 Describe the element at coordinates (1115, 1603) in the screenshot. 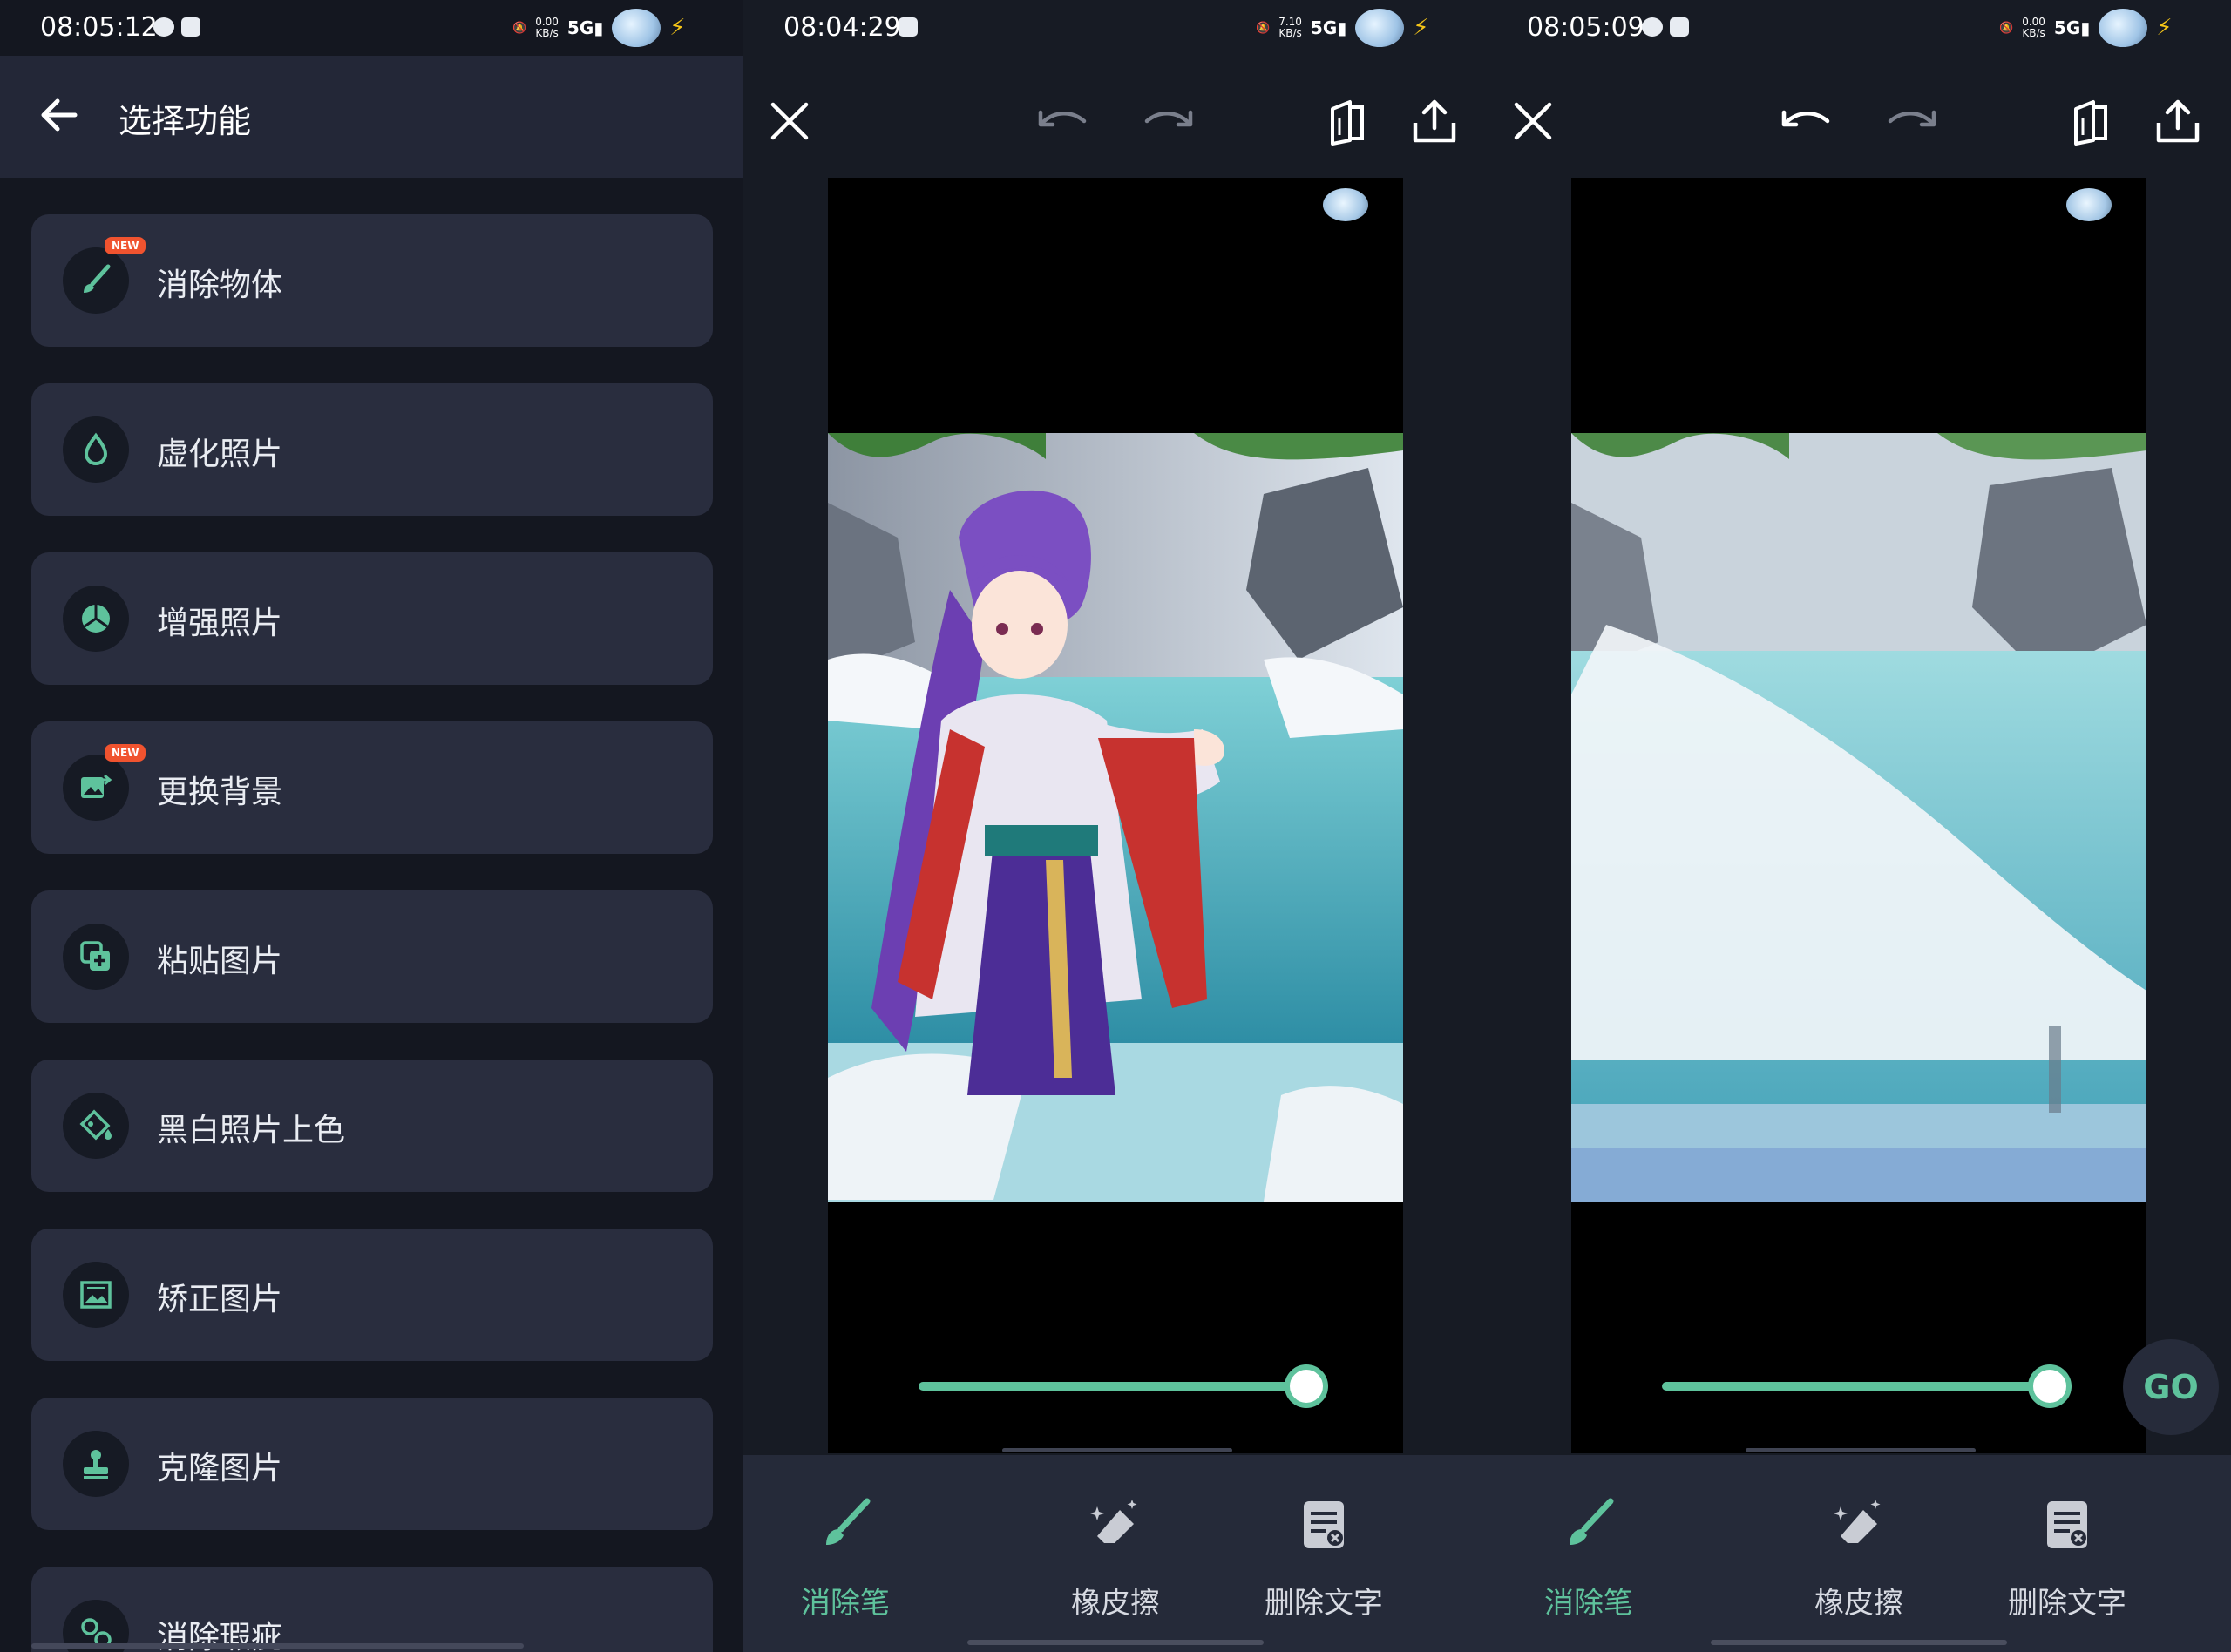

I see `tool-label: 橡皮擦` at that location.